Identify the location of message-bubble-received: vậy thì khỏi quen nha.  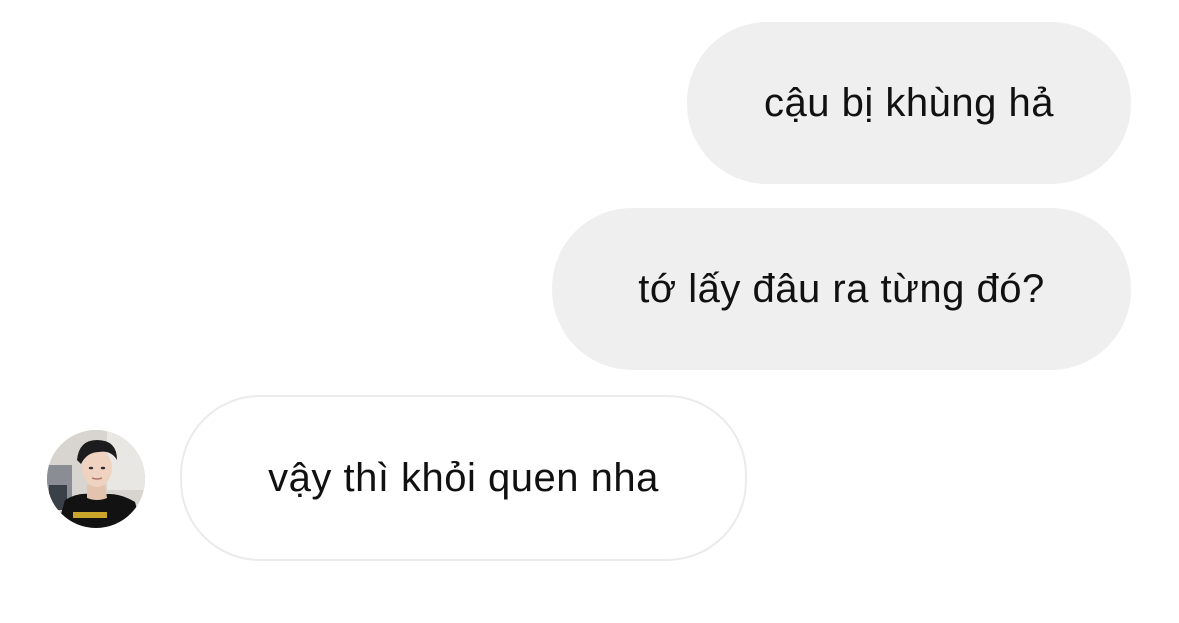
(463, 478).